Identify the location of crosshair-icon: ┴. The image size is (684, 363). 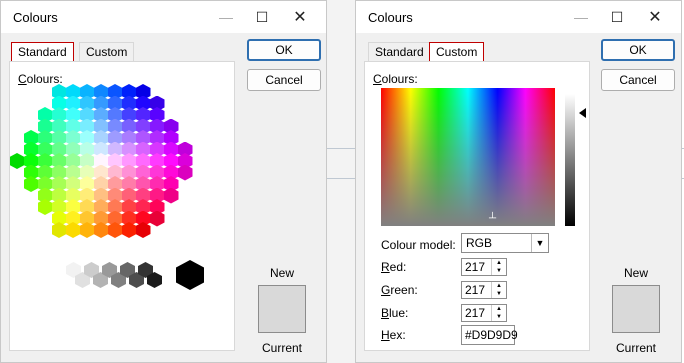
(493, 218).